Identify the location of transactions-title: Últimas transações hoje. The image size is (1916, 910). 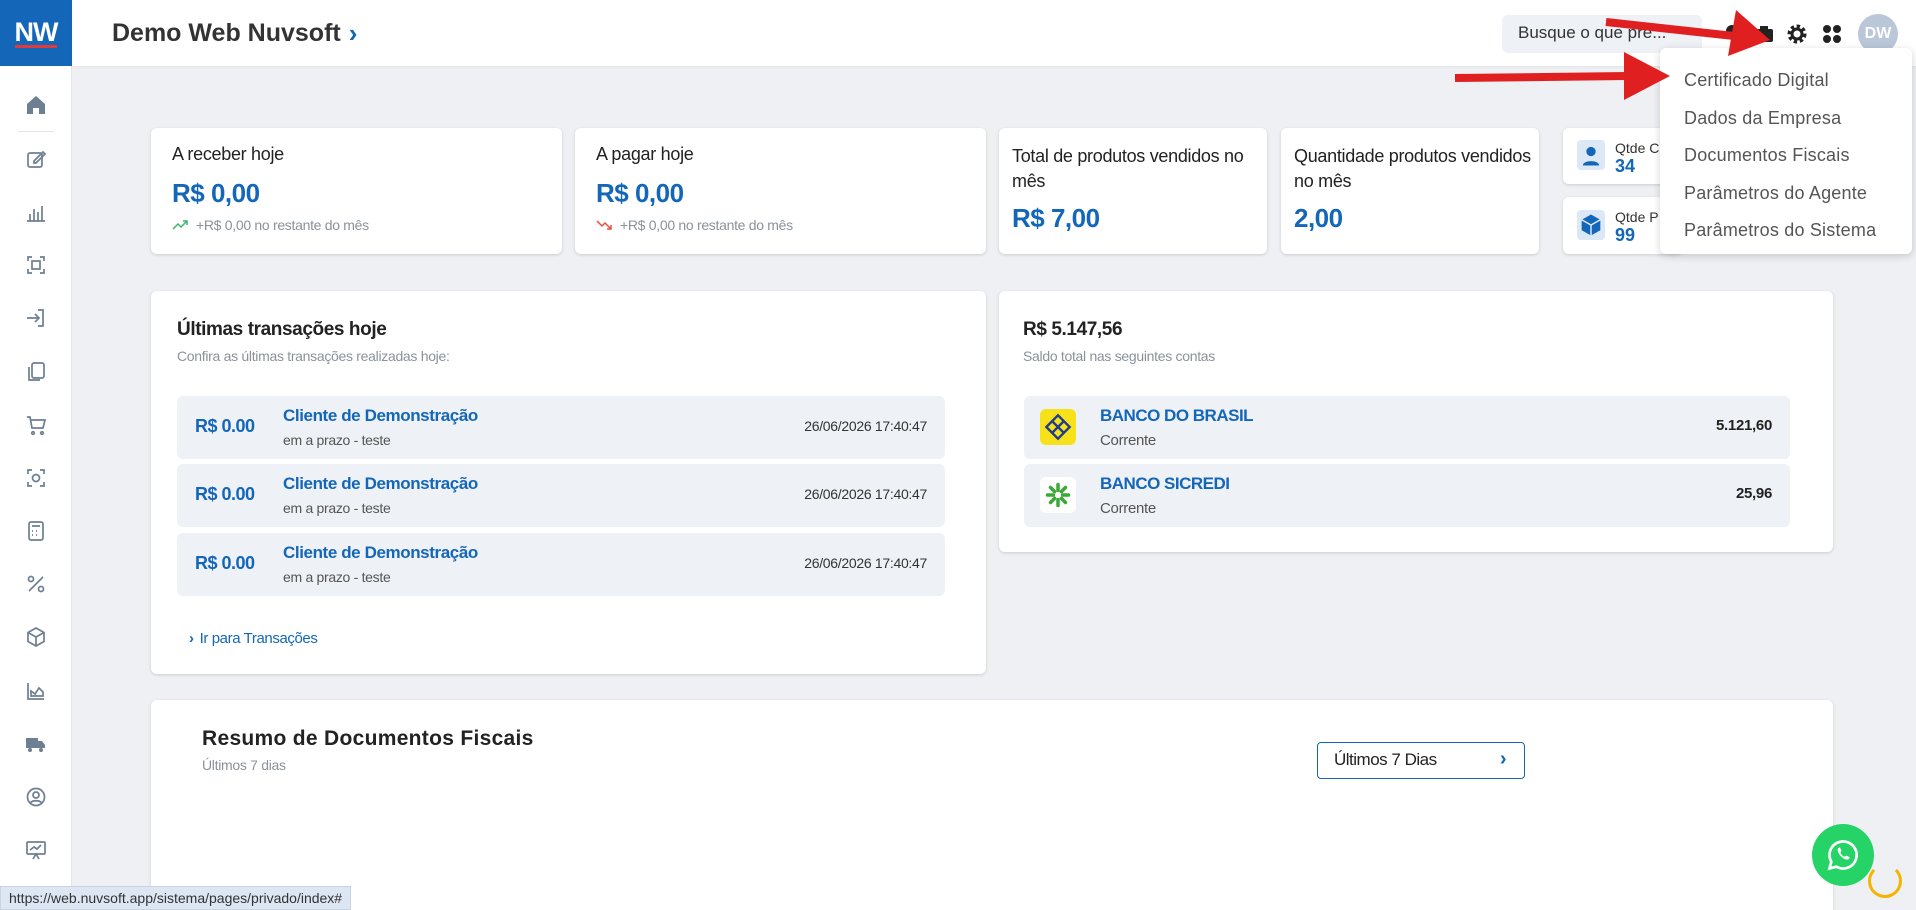
(282, 329).